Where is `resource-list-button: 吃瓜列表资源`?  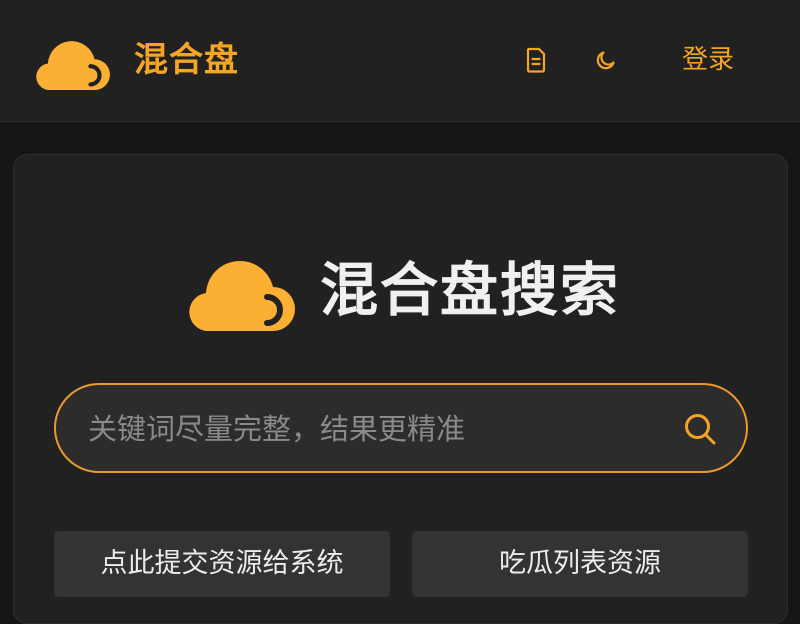 resource-list-button: 吃瓜列表资源 is located at coordinates (580, 564).